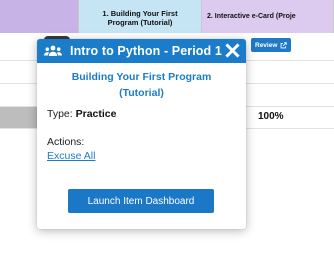  What do you see at coordinates (71, 156) in the screenshot?
I see `excuse-all-link: Excuse All` at bounding box center [71, 156].